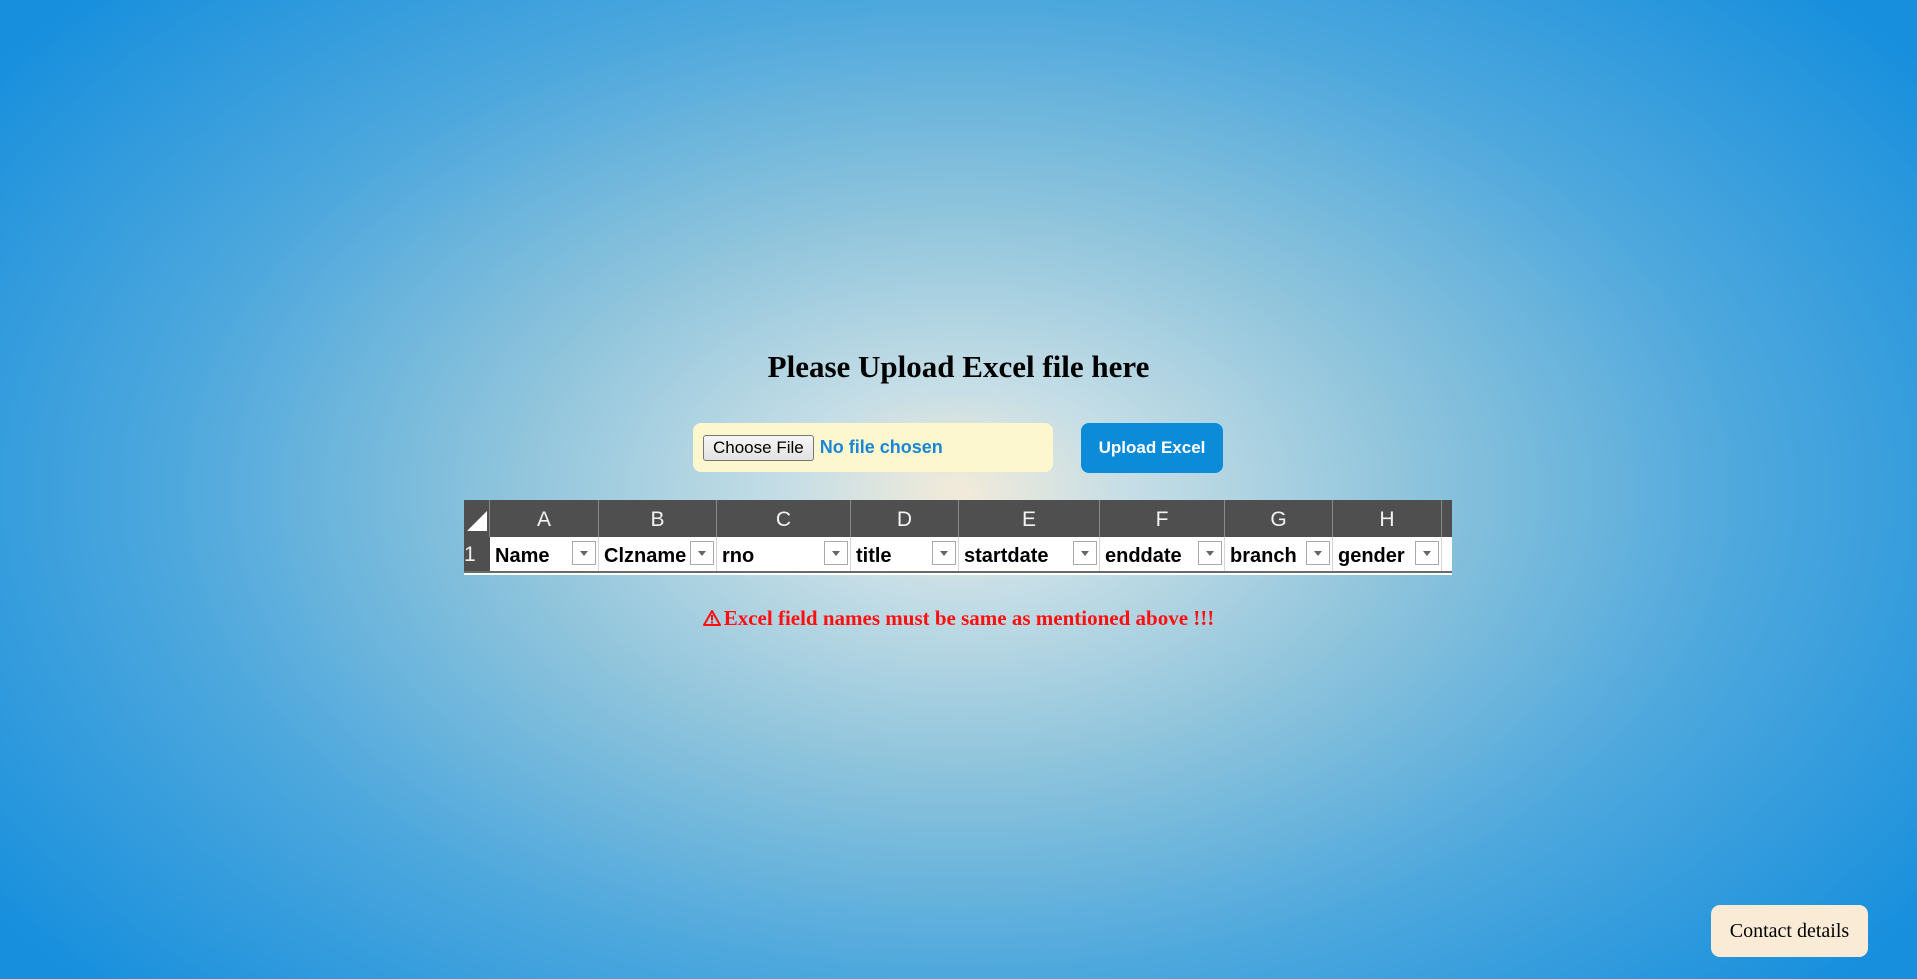  What do you see at coordinates (1006, 556) in the screenshot?
I see `field-name: startdate` at bounding box center [1006, 556].